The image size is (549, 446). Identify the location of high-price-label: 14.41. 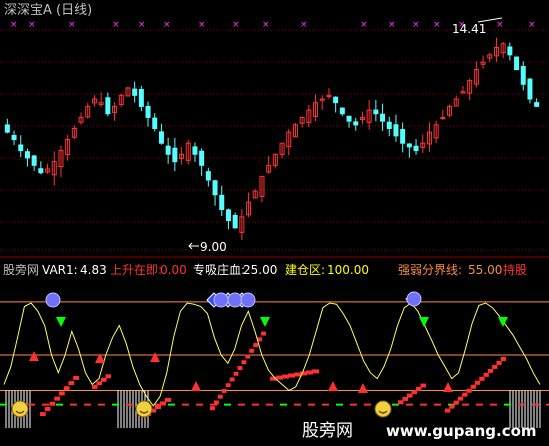
(469, 29).